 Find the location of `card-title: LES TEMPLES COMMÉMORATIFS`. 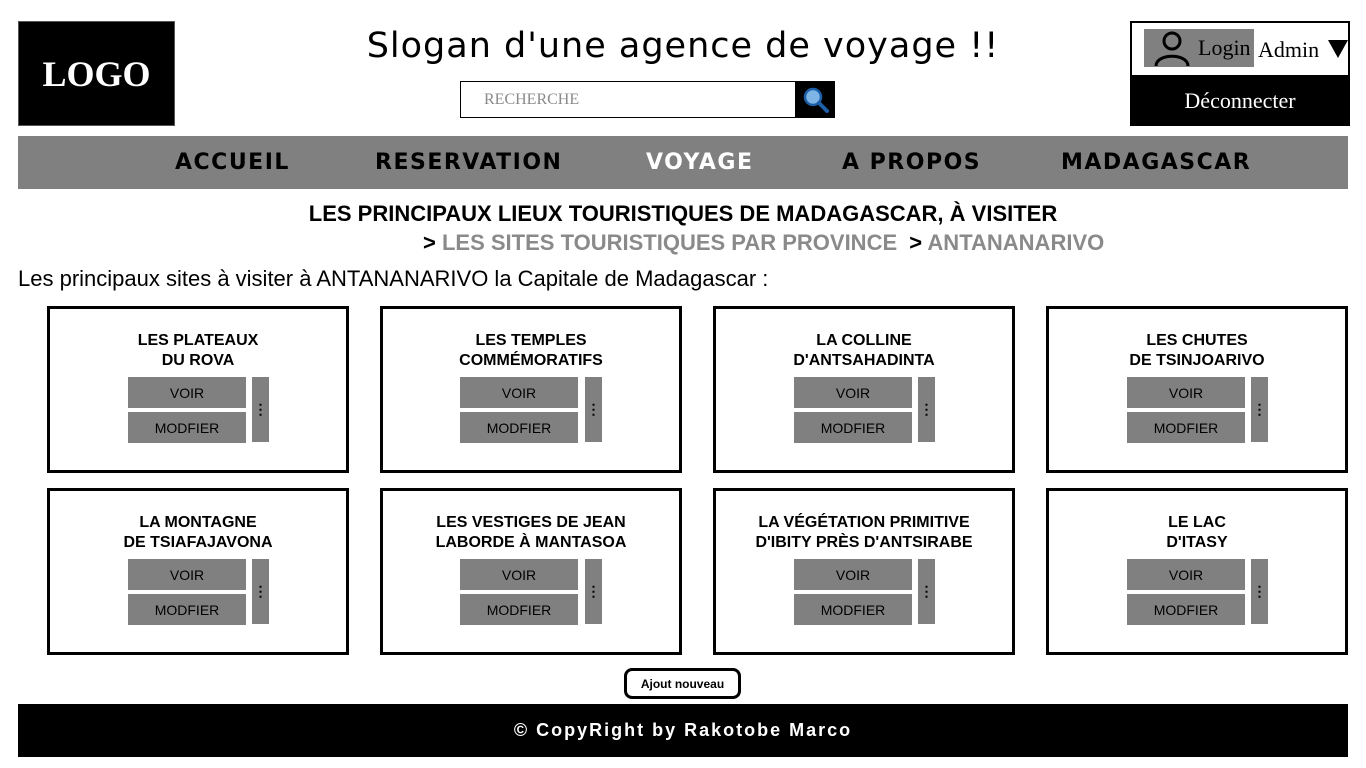

card-title: LES TEMPLES COMMÉMORATIFS is located at coordinates (531, 350).